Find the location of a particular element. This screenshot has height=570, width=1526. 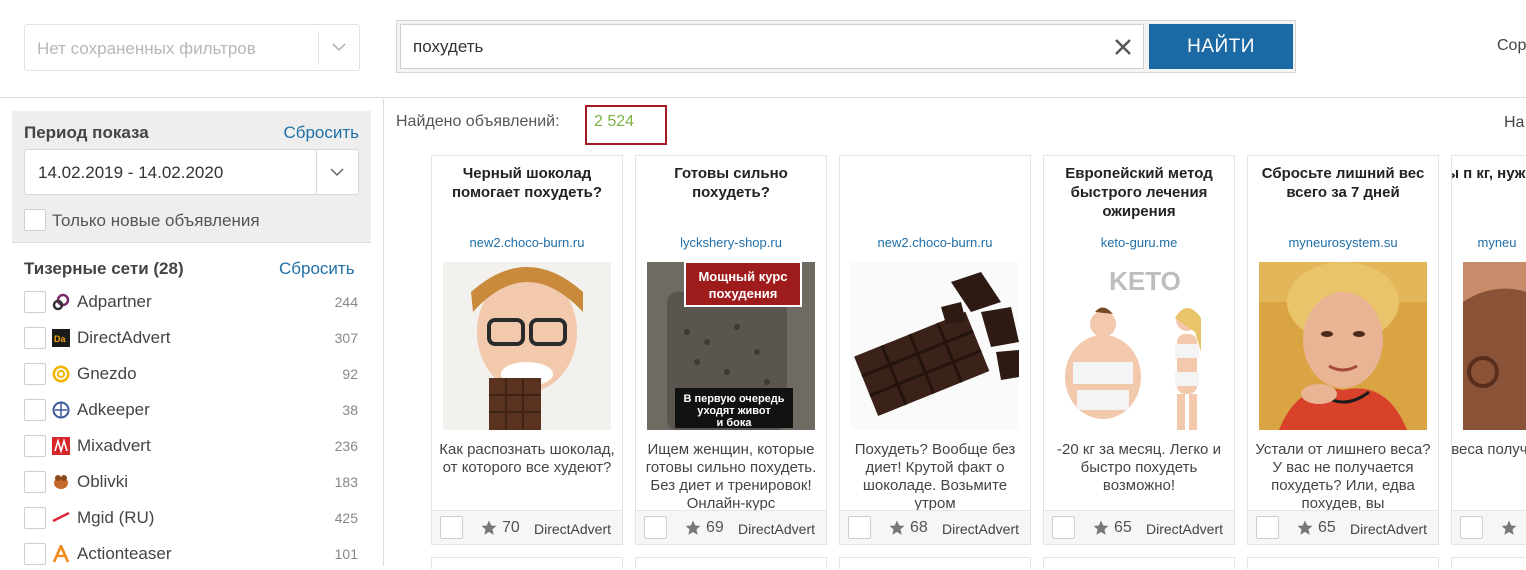

network-count: 425 is located at coordinates (346, 518).